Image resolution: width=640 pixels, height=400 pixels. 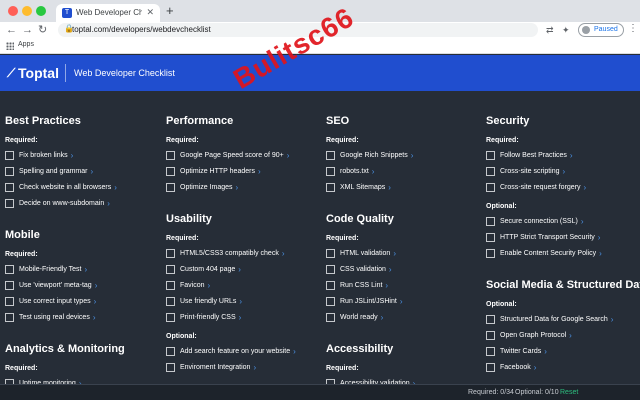 What do you see at coordinates (569, 392) in the screenshot?
I see `reset-button: Reset` at bounding box center [569, 392].